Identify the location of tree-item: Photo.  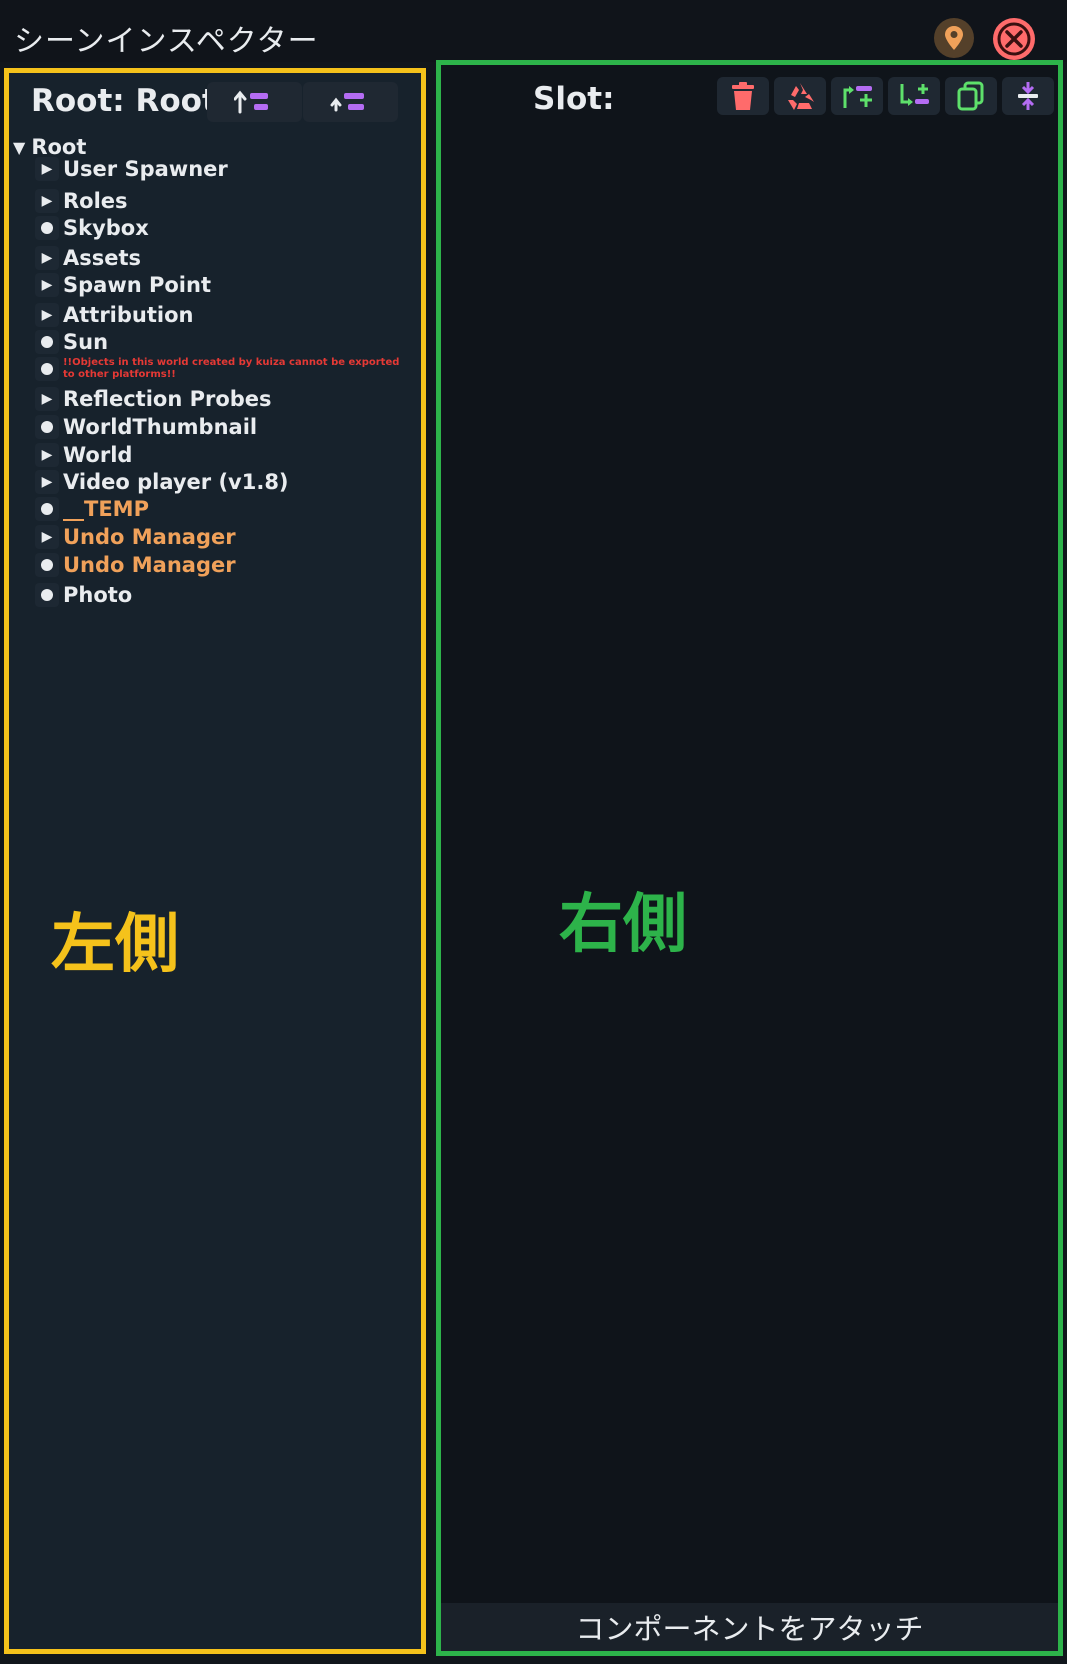
(83, 595).